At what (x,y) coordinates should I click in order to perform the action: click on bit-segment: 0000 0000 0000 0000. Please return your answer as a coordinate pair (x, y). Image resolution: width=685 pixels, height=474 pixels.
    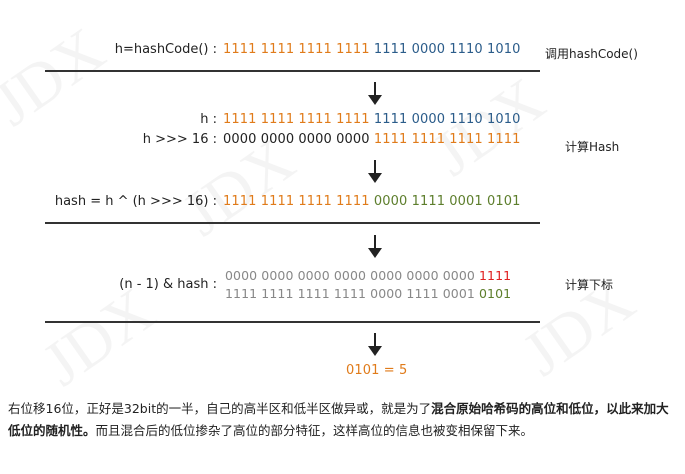
    Looking at the image, I should click on (298, 139).